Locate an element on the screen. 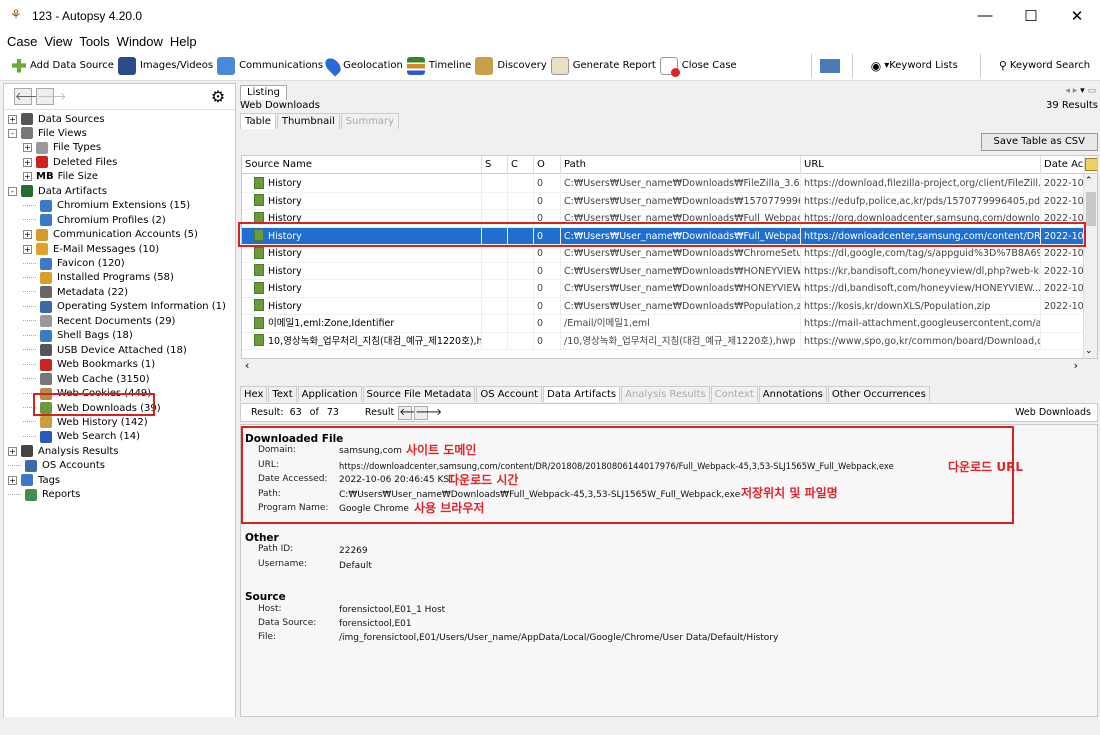  column-s: S is located at coordinates (495, 165).